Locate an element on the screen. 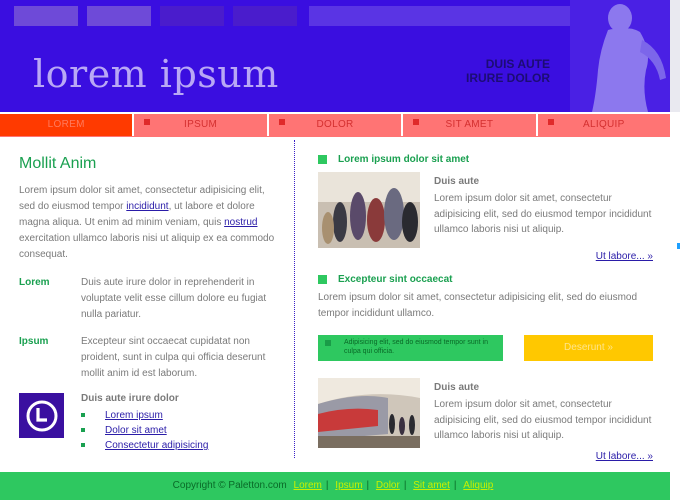  list-item: Lorem ipsum is located at coordinates (144, 415).